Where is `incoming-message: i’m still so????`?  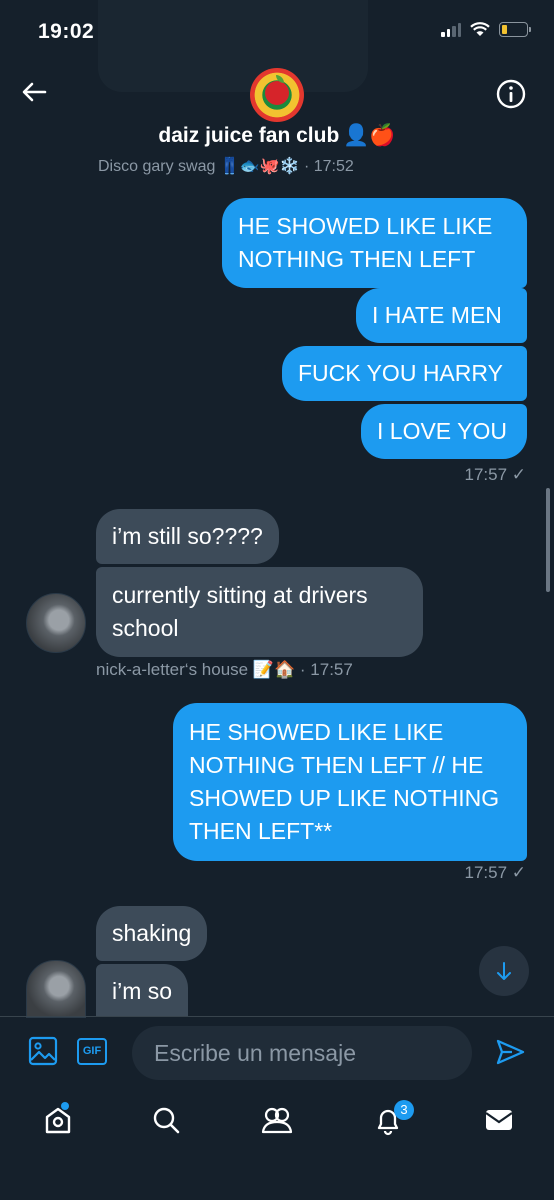
incoming-message: i’m still so???? is located at coordinates (187, 536).